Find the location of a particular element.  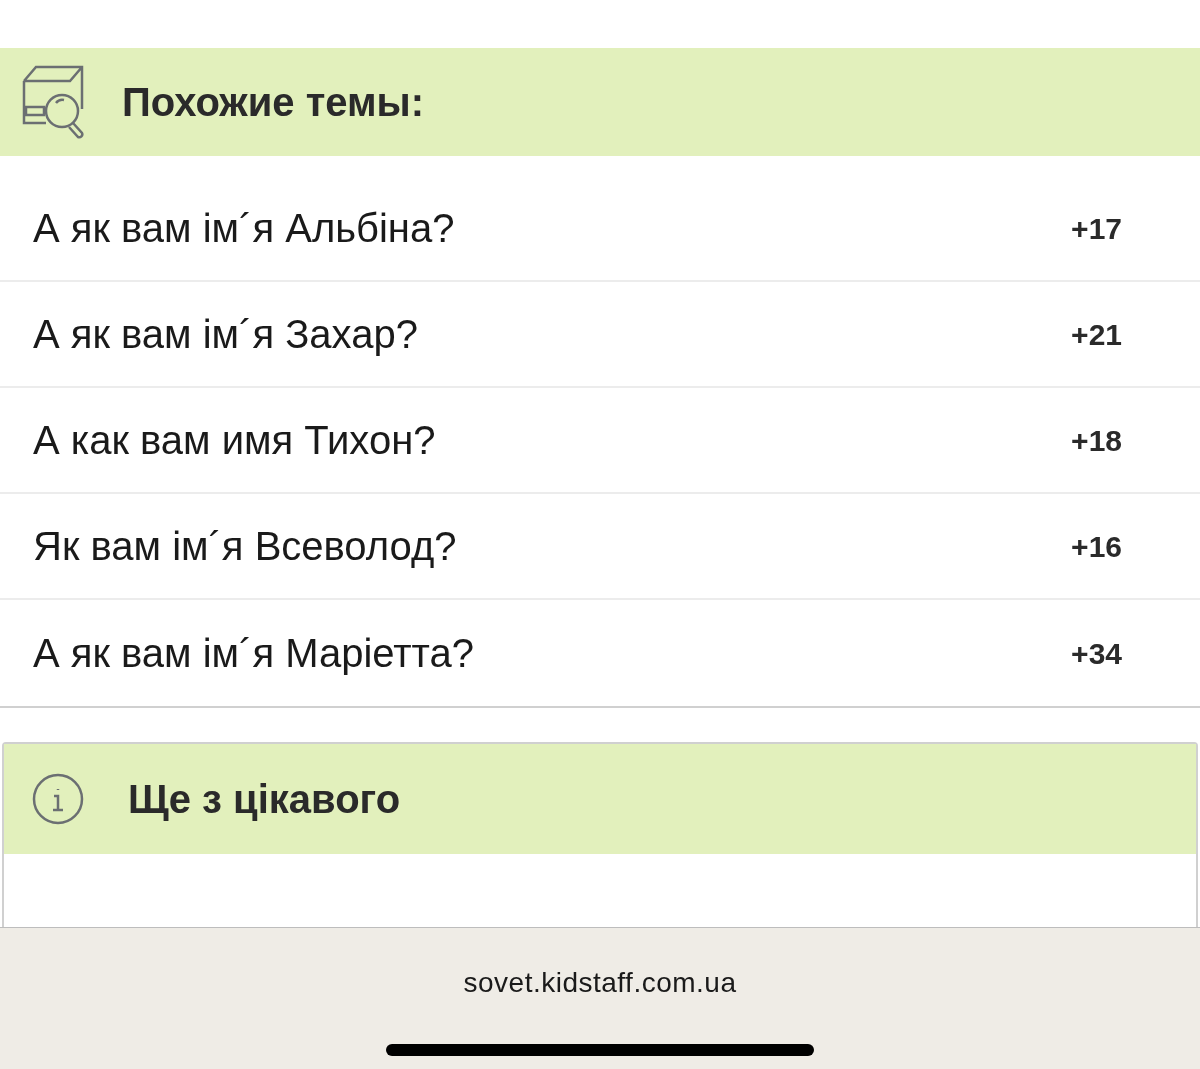

topic-link: А як вам ім´я Маріетта? is located at coordinates (253, 653).